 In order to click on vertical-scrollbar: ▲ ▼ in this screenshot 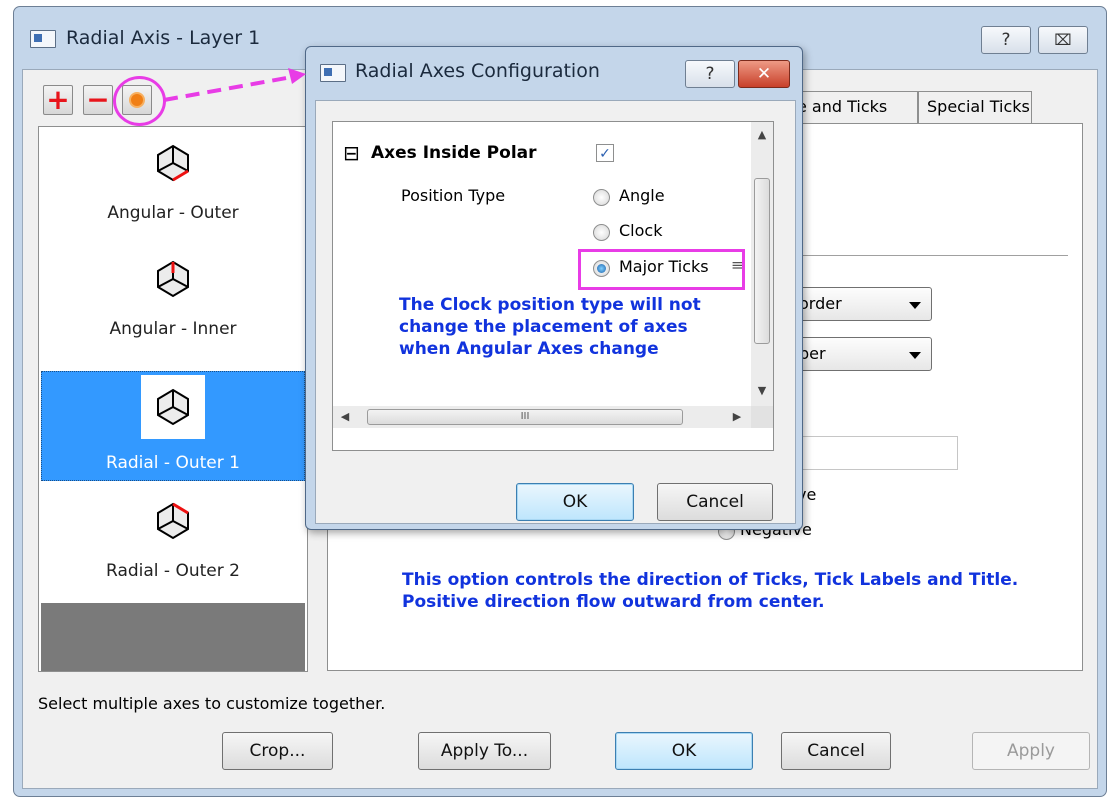, I will do `click(762, 264)`.